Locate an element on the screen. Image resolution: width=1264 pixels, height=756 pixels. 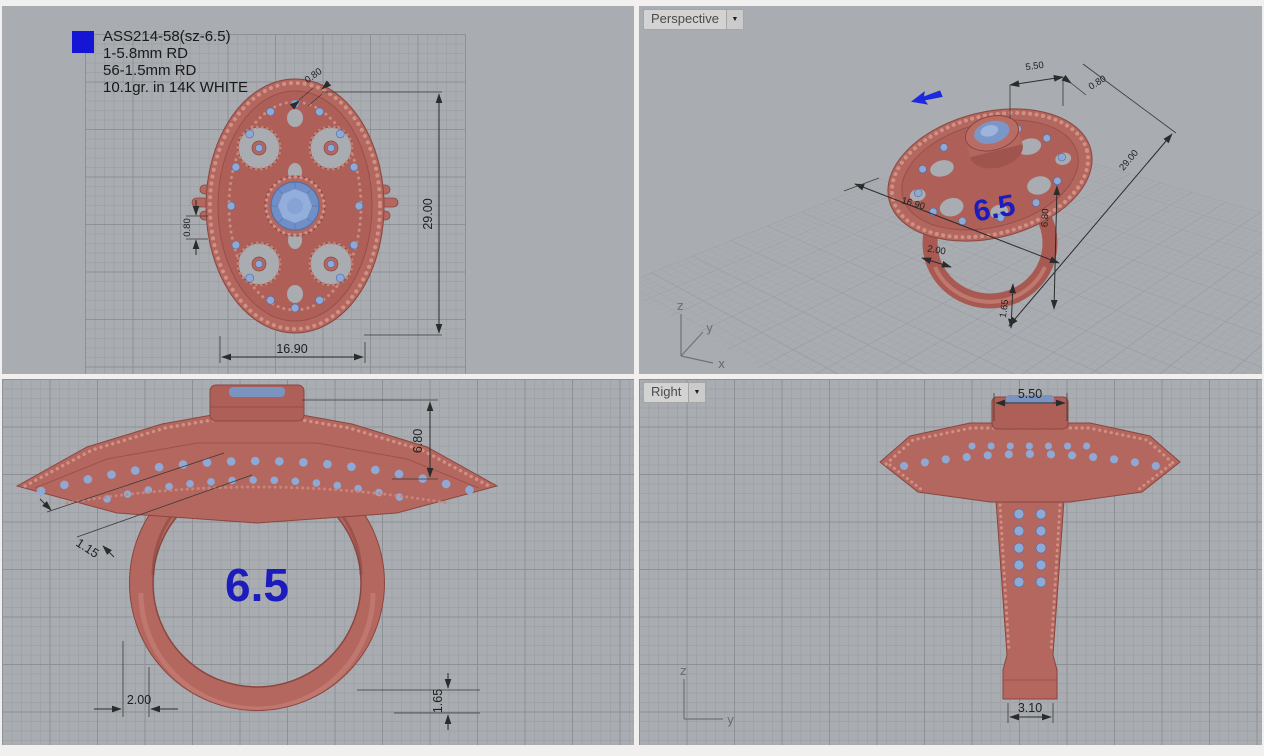
viewport-tab-right: Right ▼ is located at coordinates (675, 392).